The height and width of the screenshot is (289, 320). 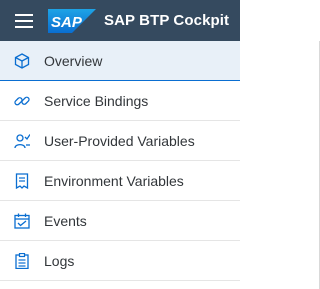 I want to click on nav-item-label: Overview, so click(x=73, y=60).